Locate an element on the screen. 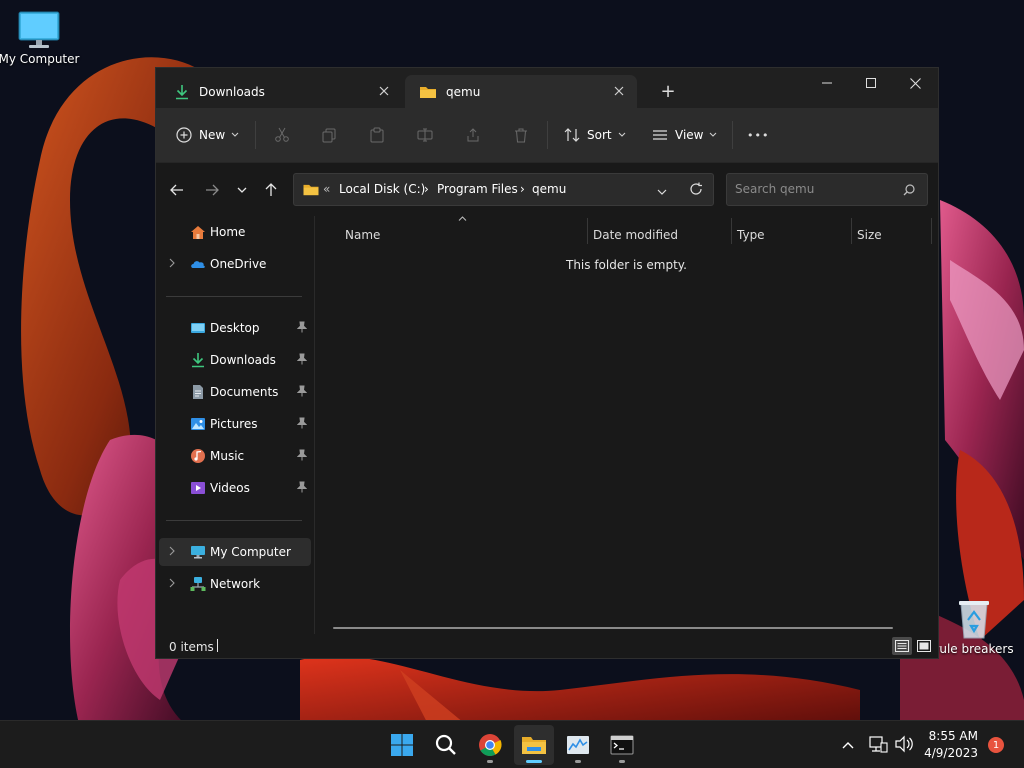  delete-button is located at coordinates (521, 135).